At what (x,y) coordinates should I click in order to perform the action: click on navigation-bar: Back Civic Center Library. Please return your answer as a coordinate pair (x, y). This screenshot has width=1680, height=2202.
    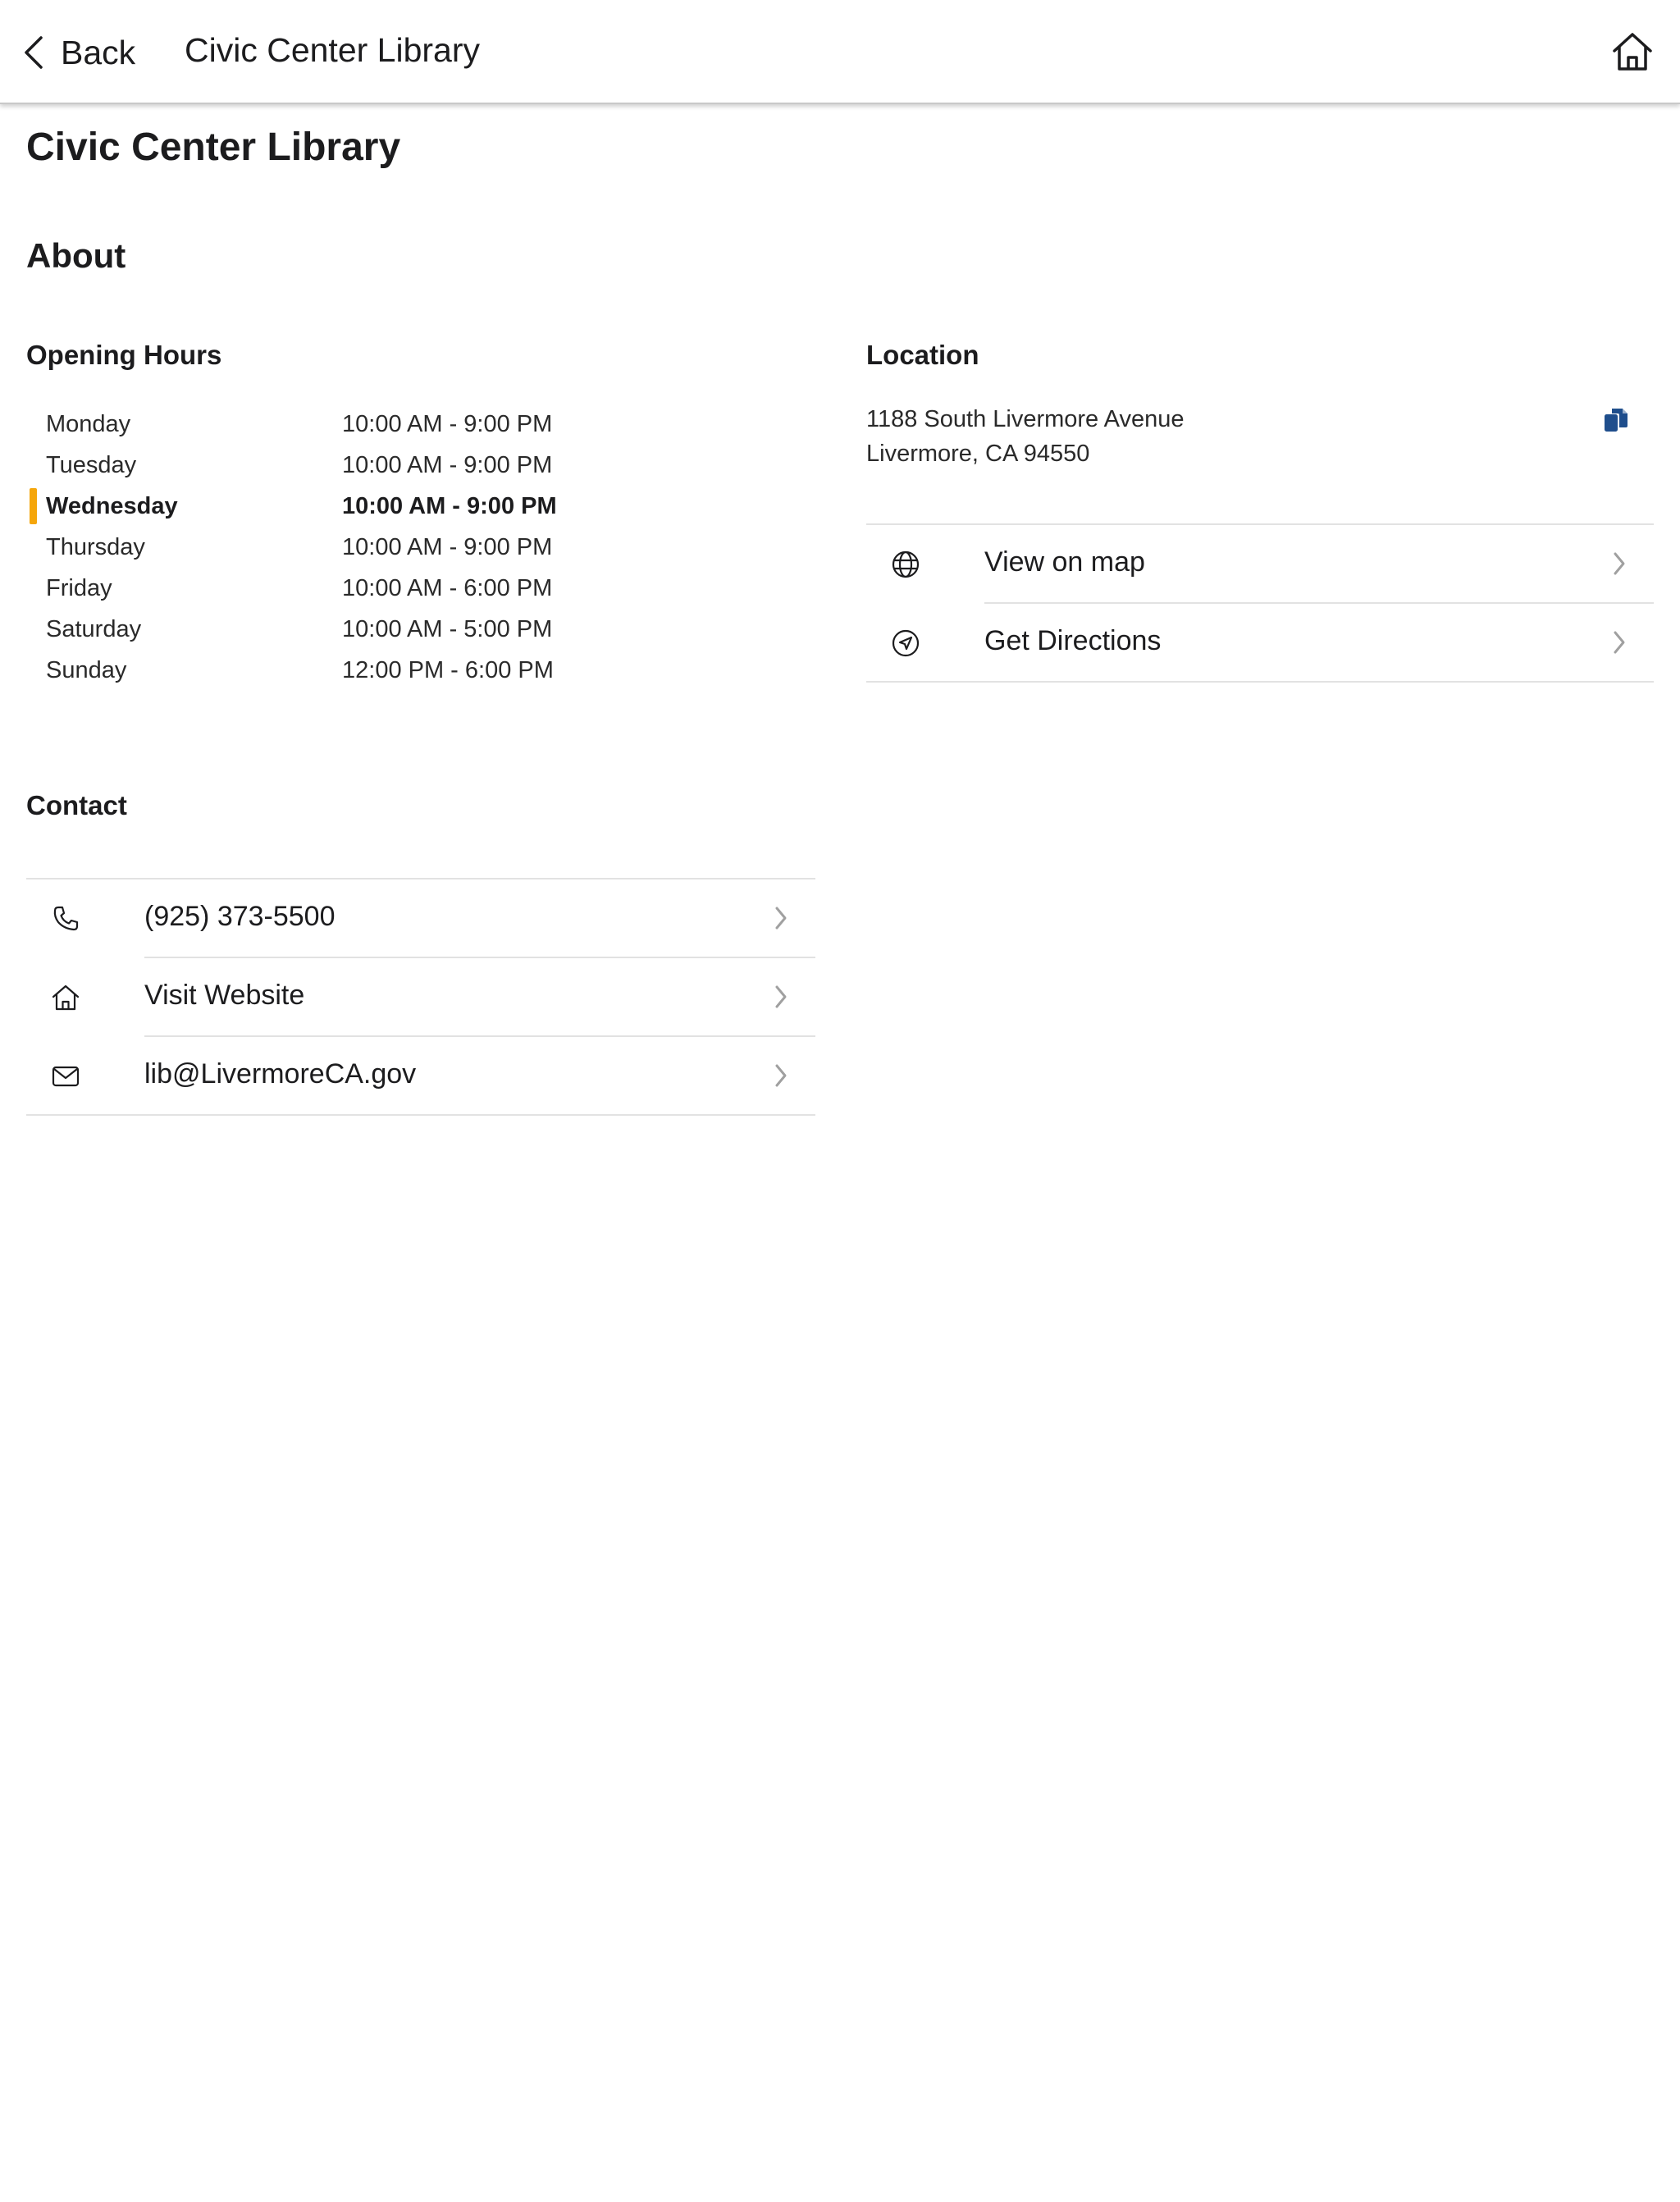
    Looking at the image, I should click on (840, 52).